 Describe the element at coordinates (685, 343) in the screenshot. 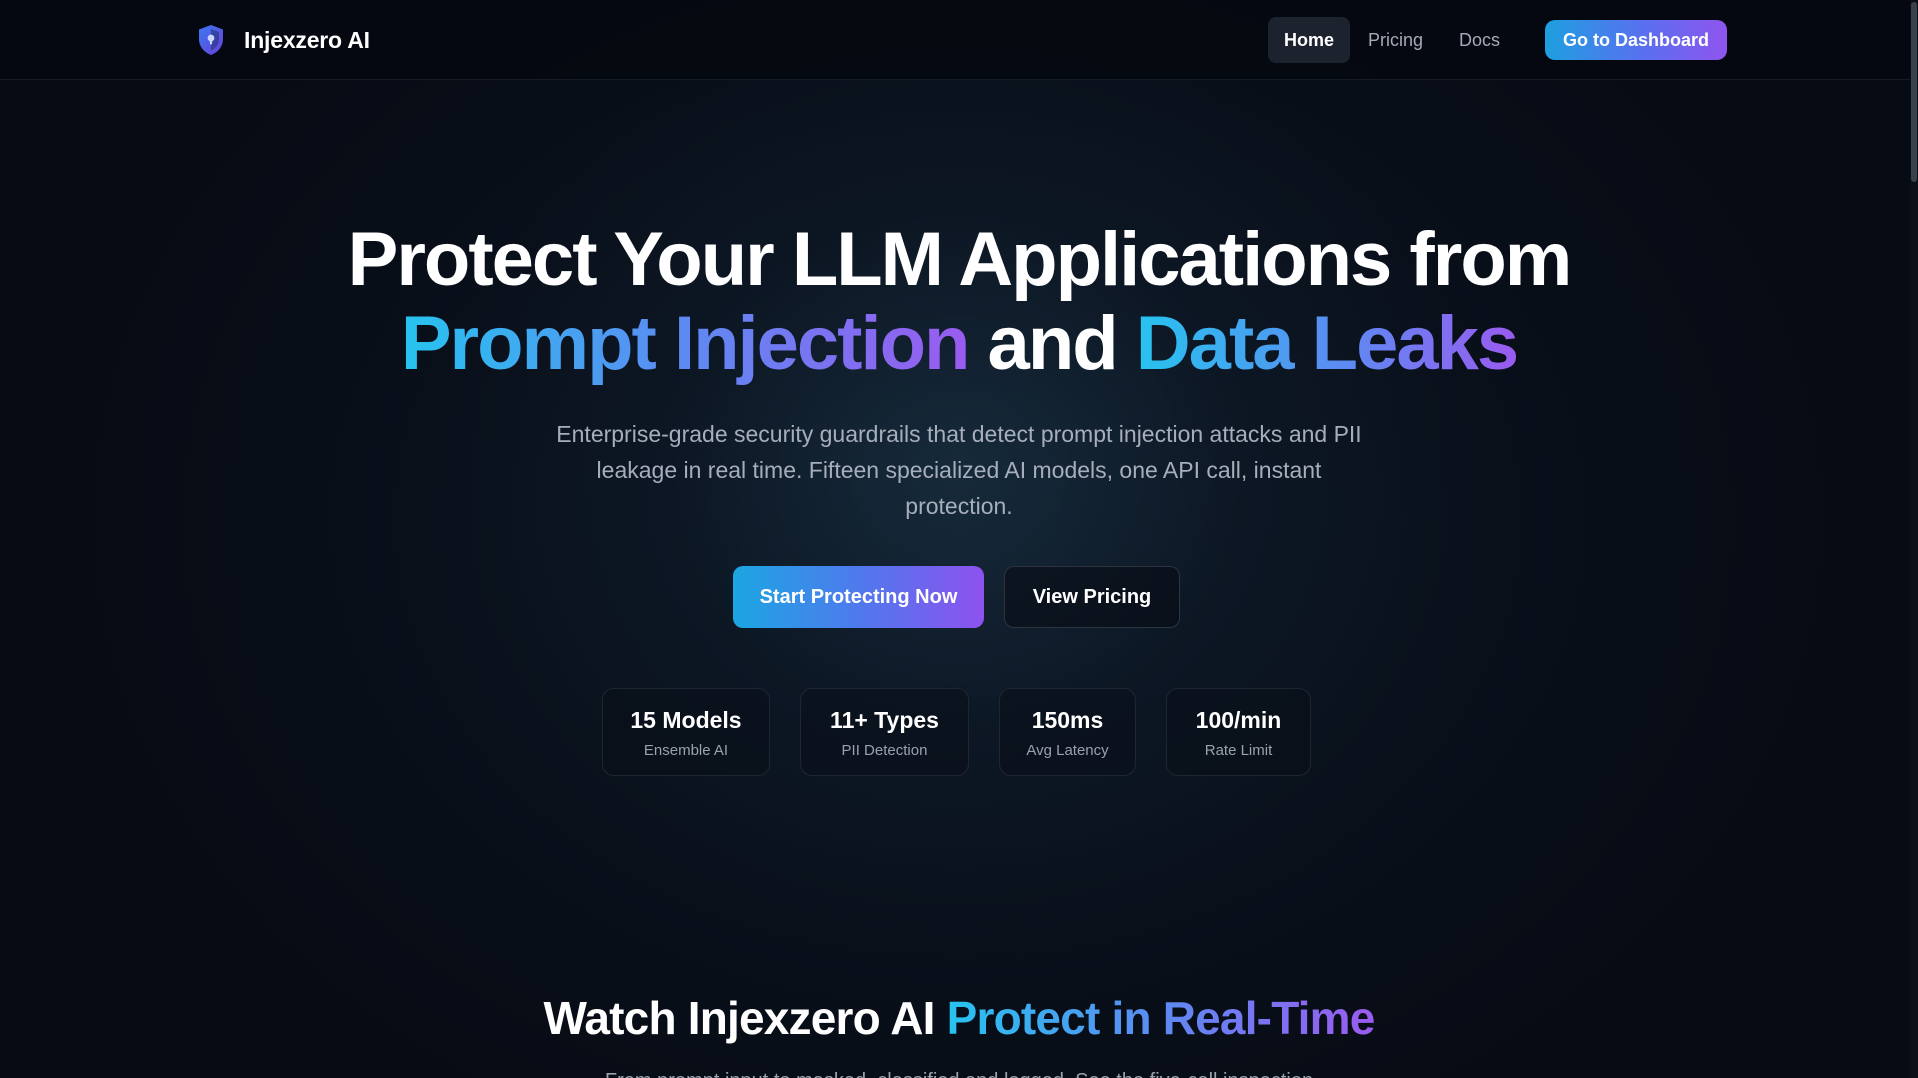

I see `hero-highlight-prompt-injection: Prompt Injection` at that location.